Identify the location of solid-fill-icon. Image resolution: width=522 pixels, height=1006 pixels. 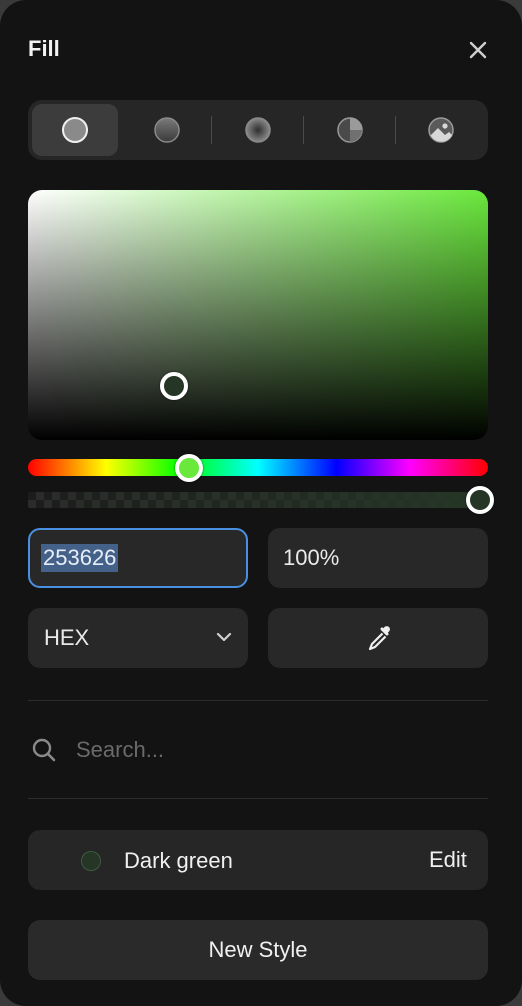
(75, 130).